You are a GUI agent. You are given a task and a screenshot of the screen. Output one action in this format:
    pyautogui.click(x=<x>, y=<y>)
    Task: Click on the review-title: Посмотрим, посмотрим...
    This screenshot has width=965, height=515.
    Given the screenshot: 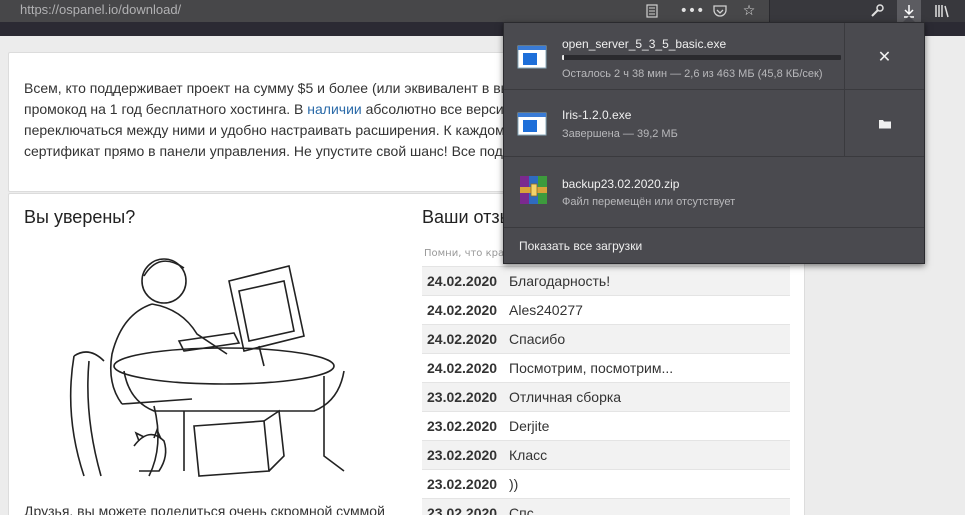 What is the action you would take?
    pyautogui.click(x=591, y=368)
    